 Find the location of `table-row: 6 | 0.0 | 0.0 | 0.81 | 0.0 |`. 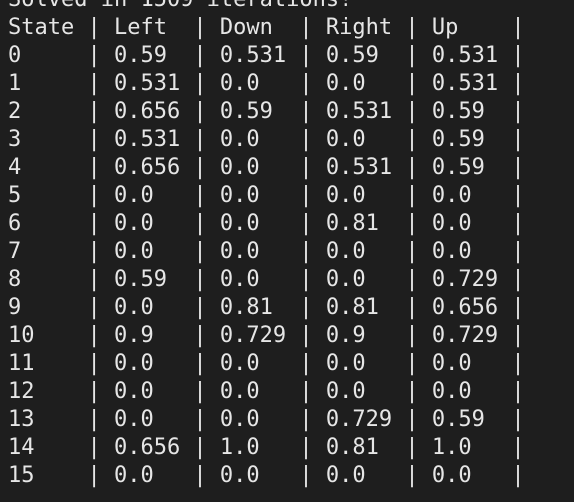

table-row: 6 | 0.0 | 0.0 | 0.81 | 0.0 | is located at coordinates (266, 223).